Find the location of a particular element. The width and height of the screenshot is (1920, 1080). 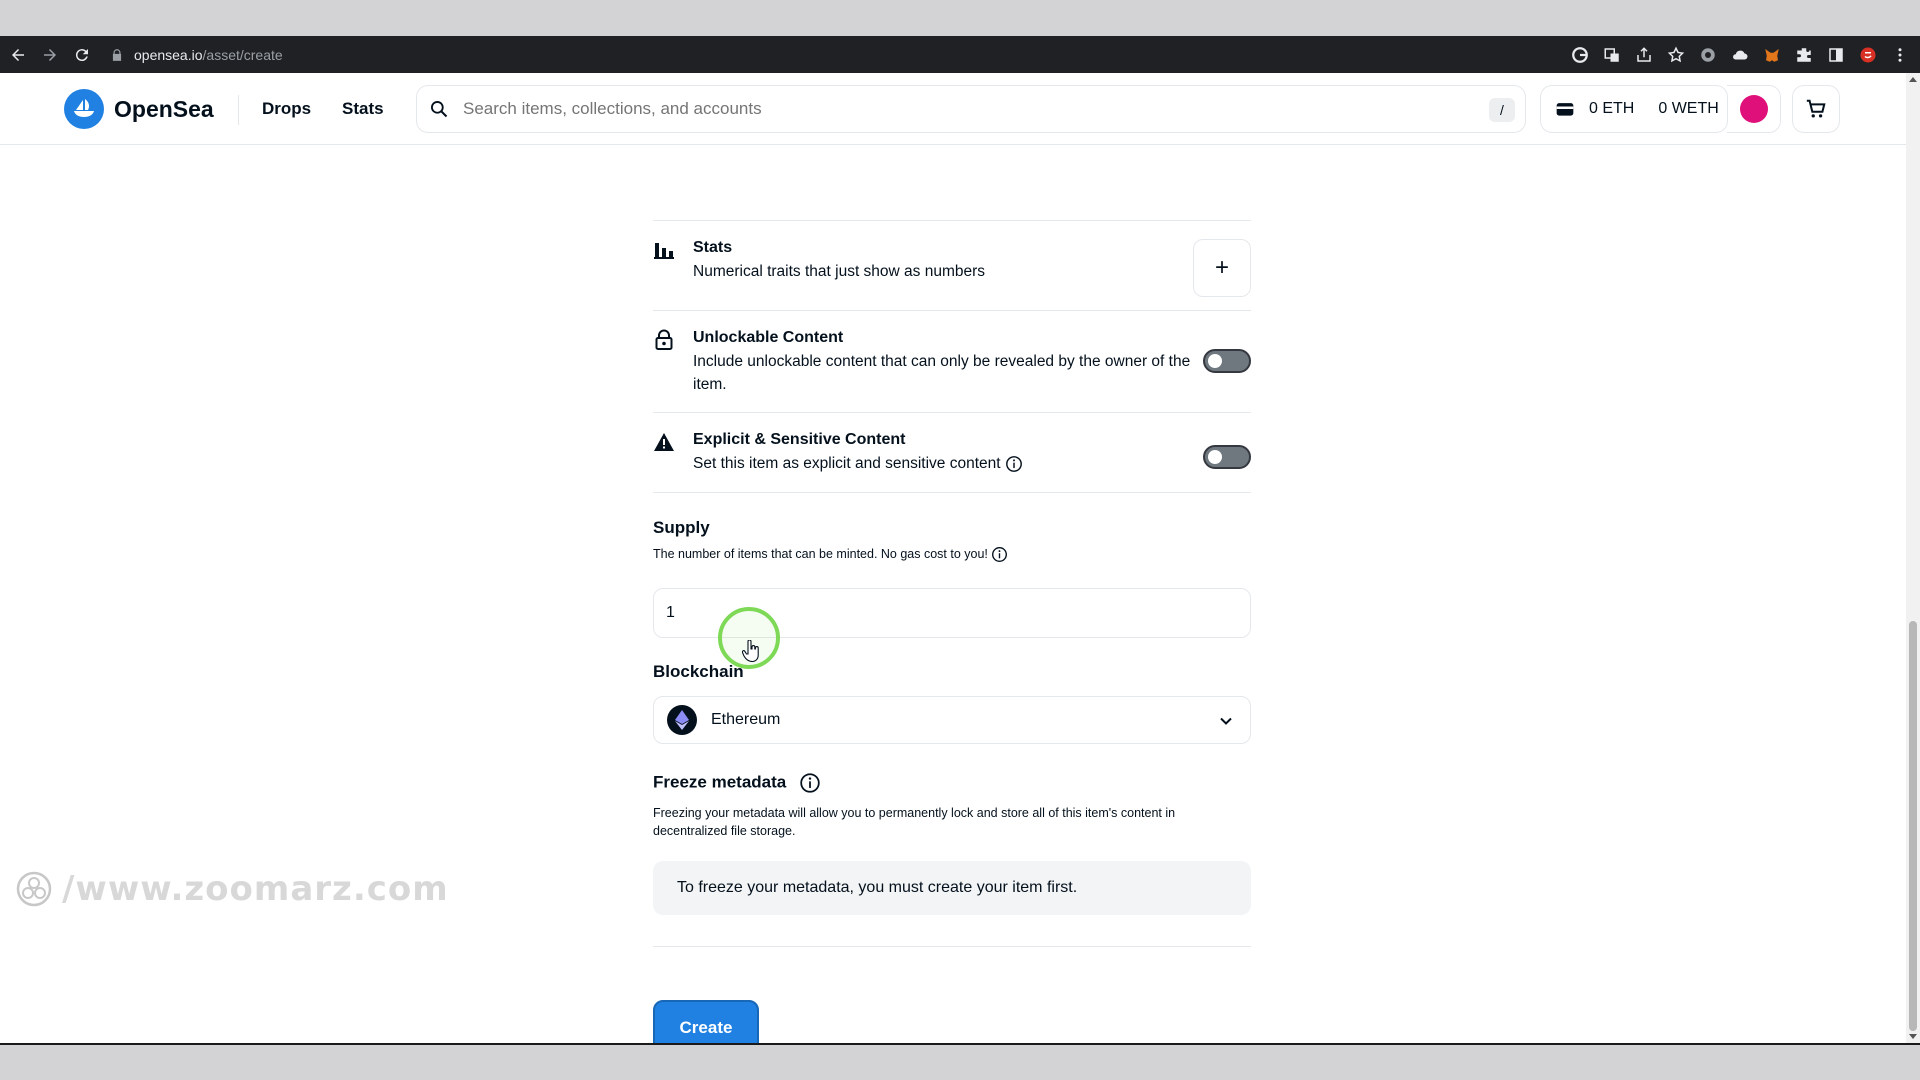

chevron-down-icon is located at coordinates (1226, 721).